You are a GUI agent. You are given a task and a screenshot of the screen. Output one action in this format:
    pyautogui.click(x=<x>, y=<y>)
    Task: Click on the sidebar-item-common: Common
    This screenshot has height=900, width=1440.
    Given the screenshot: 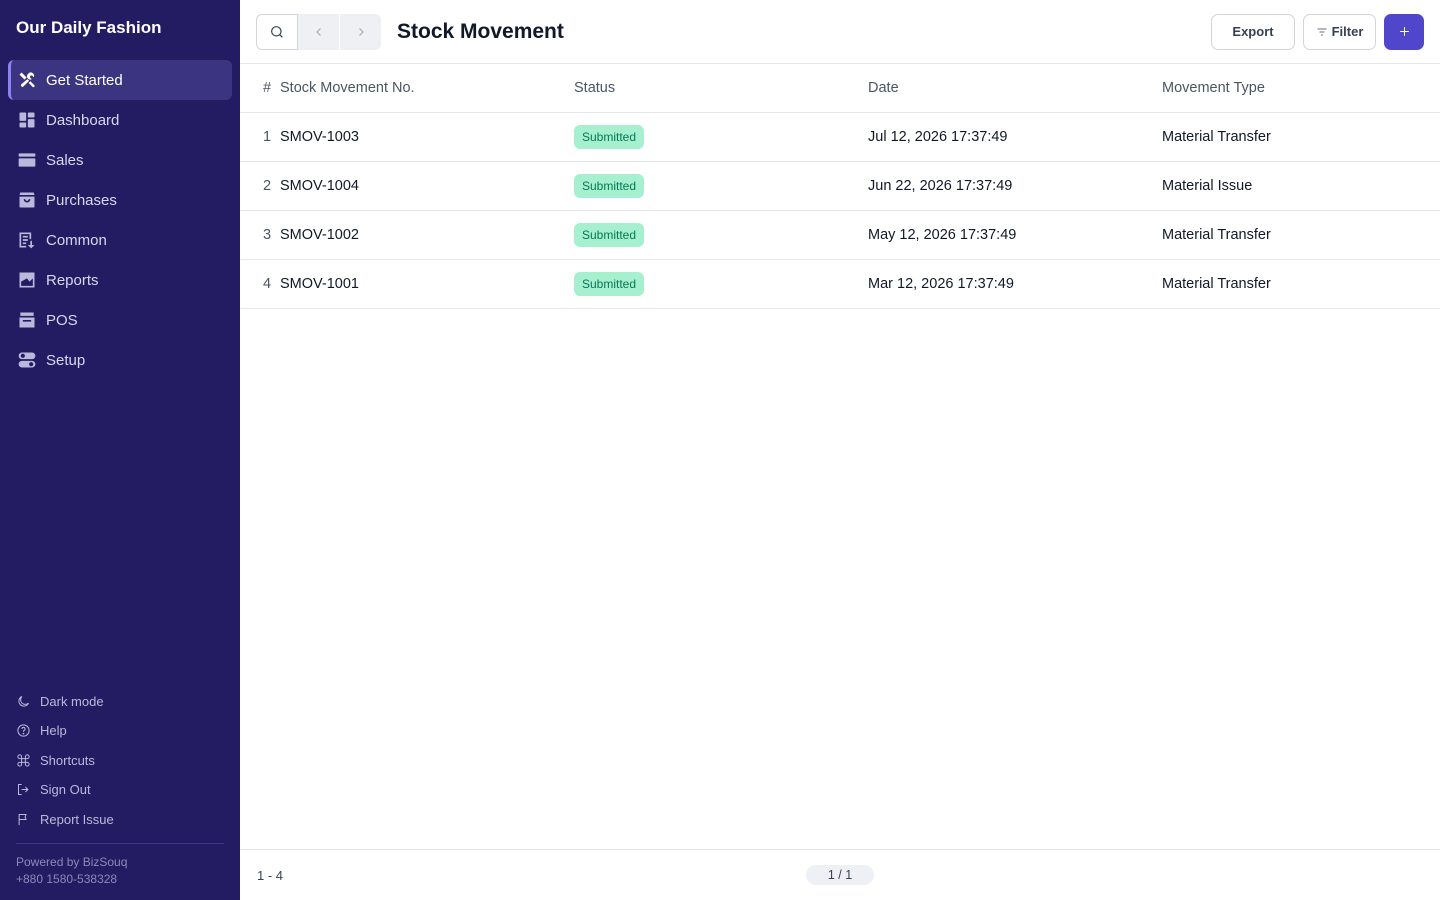 What is the action you would take?
    pyautogui.click(x=120, y=240)
    